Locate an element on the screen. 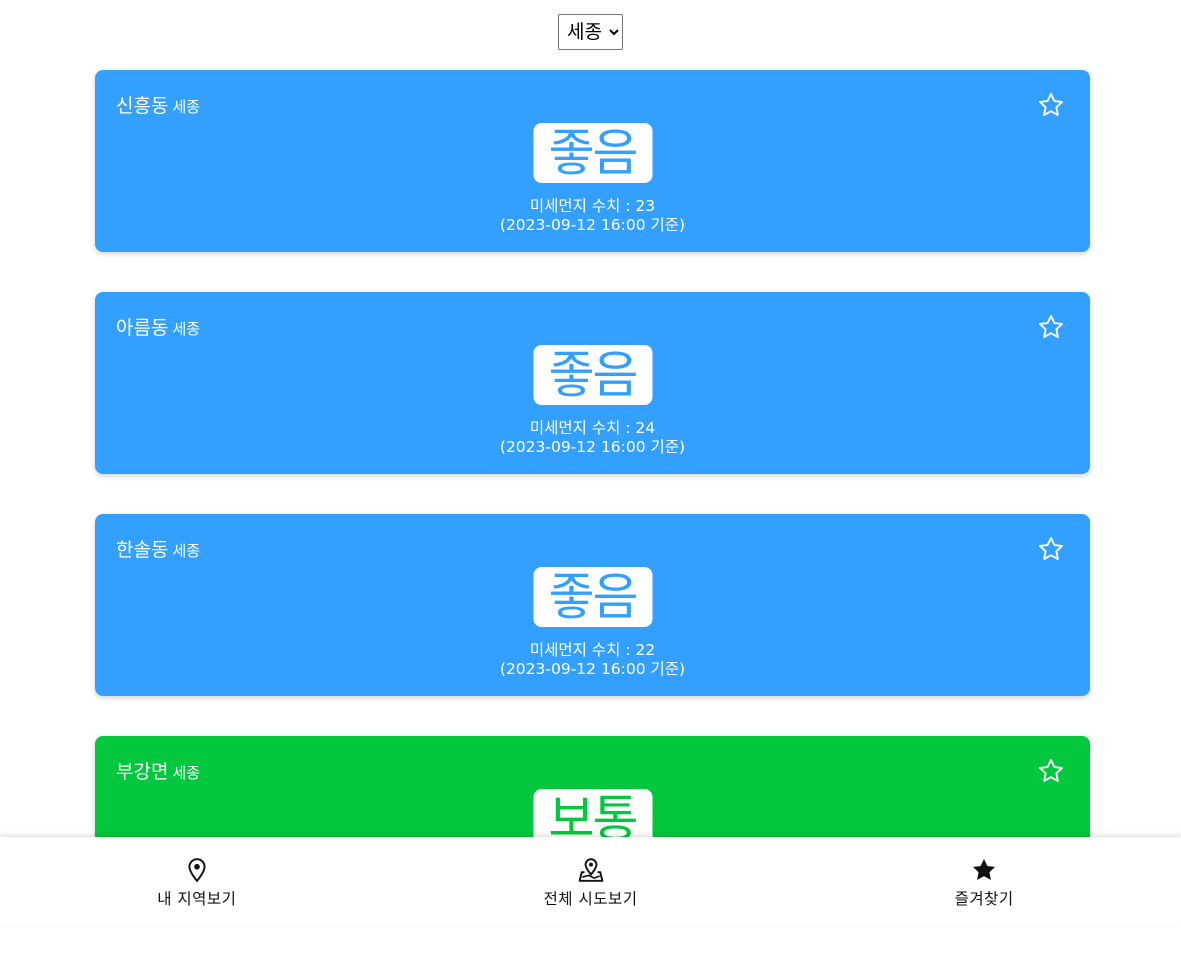  station-name: 아름동 is located at coordinates (142, 328).